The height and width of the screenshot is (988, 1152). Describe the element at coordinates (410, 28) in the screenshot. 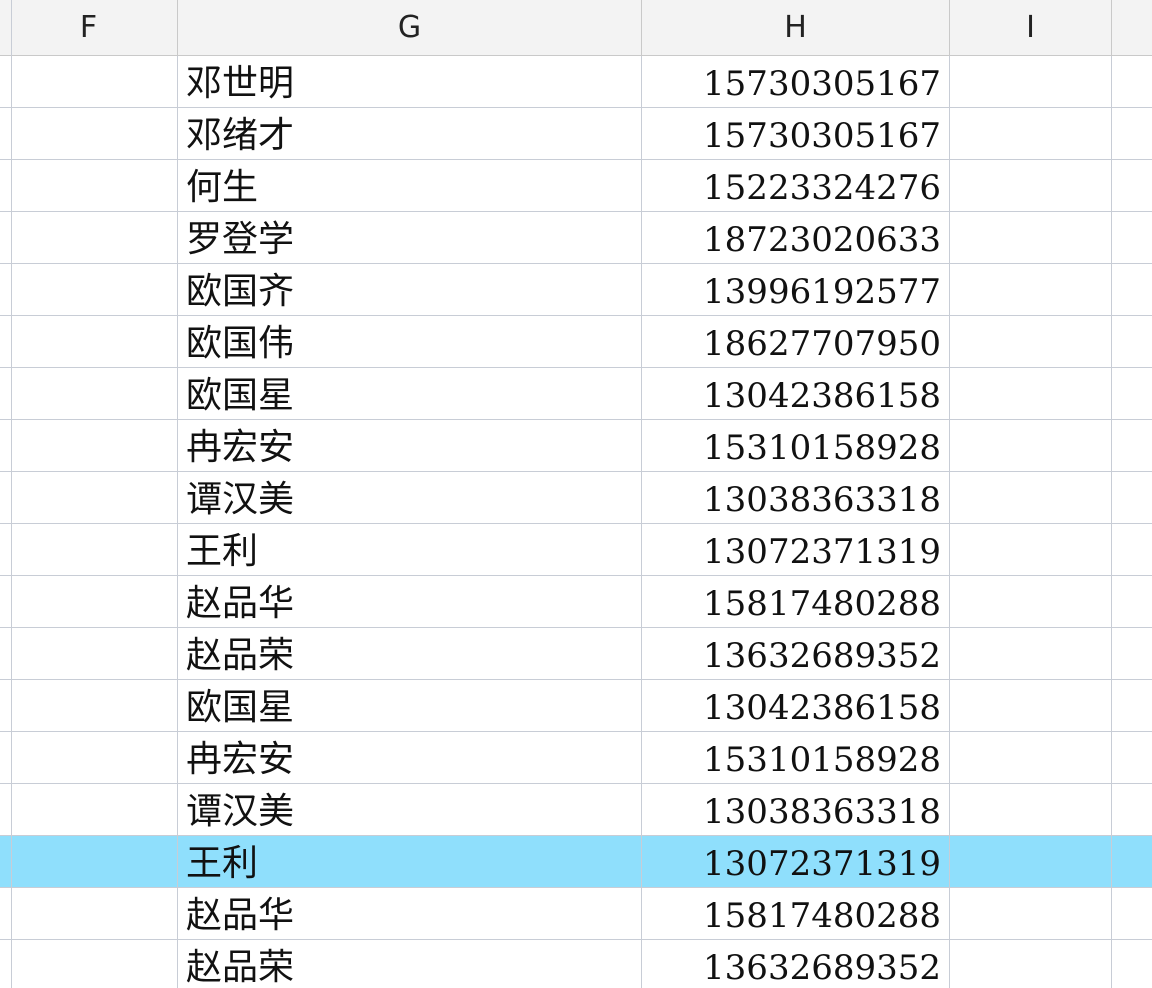

I see `column-header-g: G` at that location.